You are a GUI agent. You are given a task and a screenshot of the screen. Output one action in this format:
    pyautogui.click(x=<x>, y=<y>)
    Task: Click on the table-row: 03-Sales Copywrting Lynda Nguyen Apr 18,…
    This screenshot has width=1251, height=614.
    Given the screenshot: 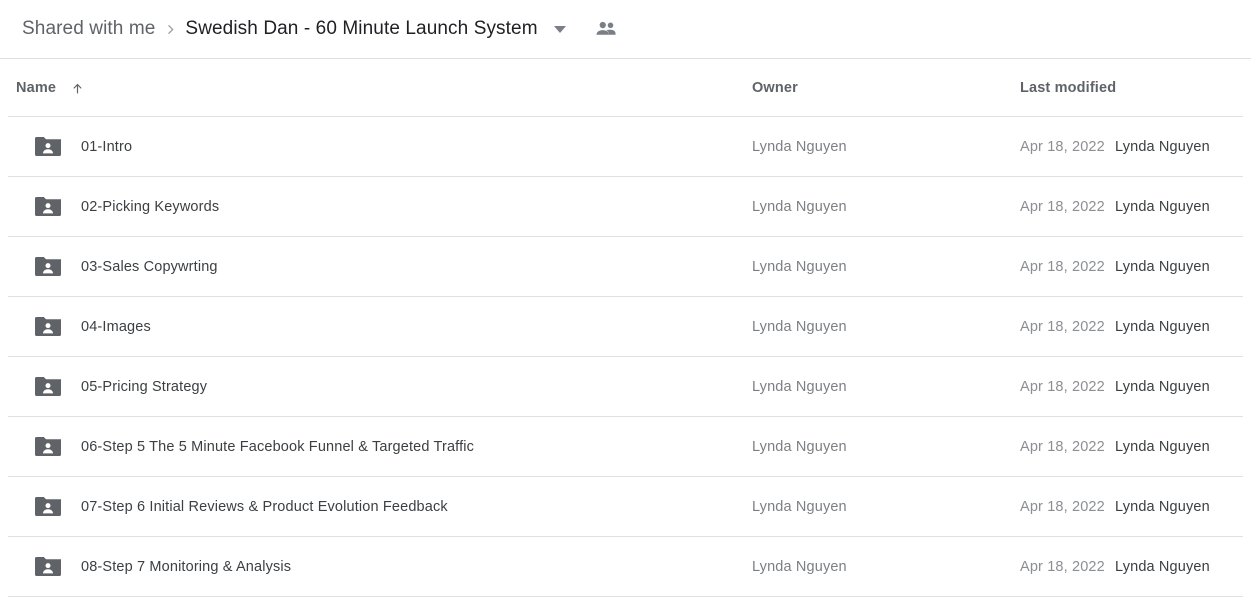 What is the action you would take?
    pyautogui.click(x=625, y=267)
    